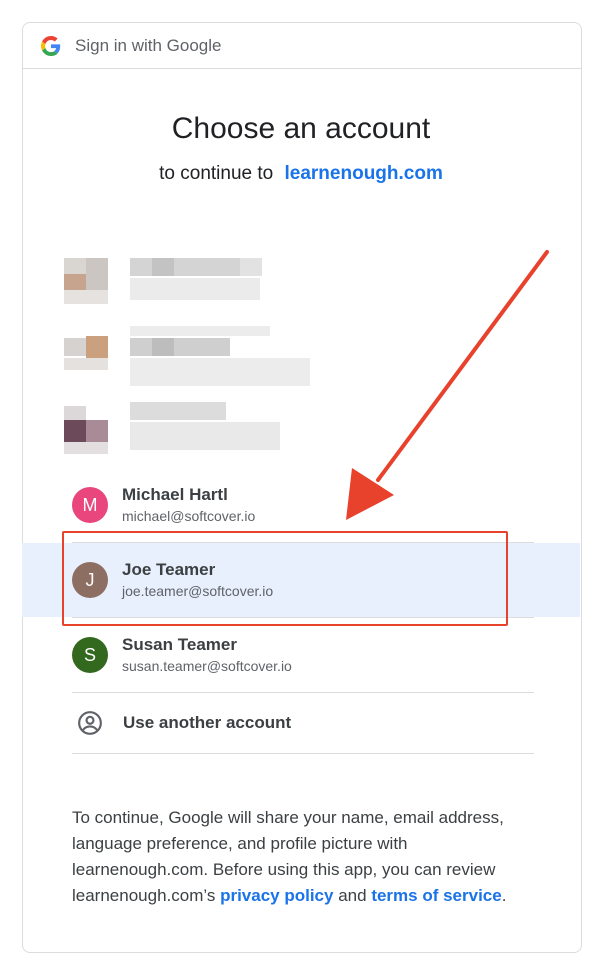  I want to click on avatar: M, so click(90, 505).